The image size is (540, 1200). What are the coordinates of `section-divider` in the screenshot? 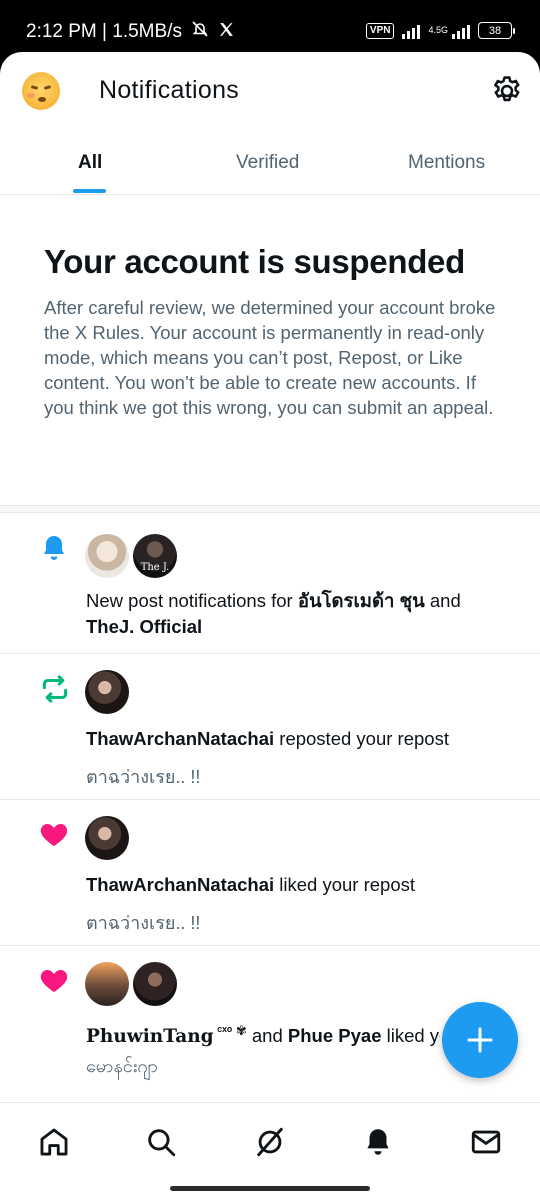 It's located at (270, 509).